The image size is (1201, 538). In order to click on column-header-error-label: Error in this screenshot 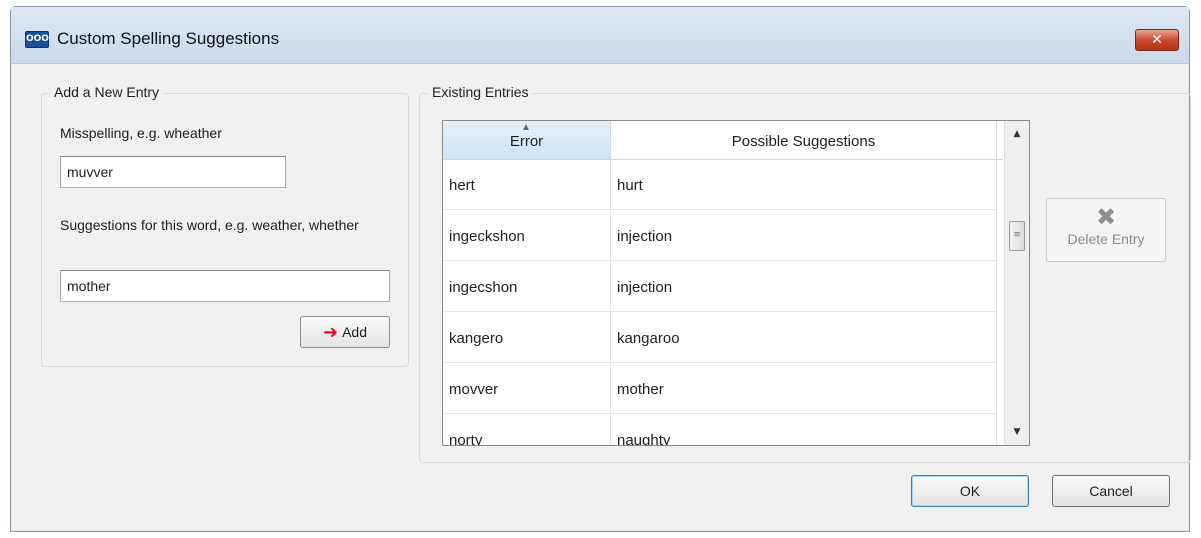, I will do `click(526, 141)`.